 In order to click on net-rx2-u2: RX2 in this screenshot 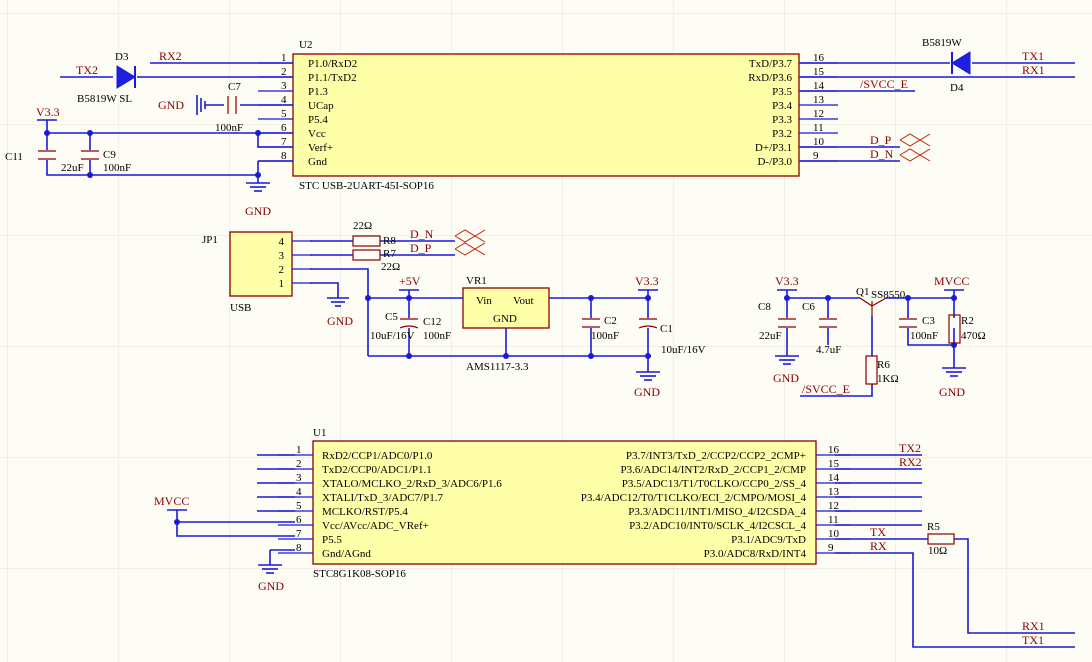, I will do `click(170, 56)`.